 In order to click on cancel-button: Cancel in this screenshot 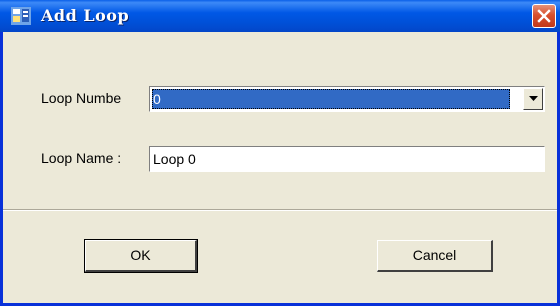, I will do `click(435, 256)`.